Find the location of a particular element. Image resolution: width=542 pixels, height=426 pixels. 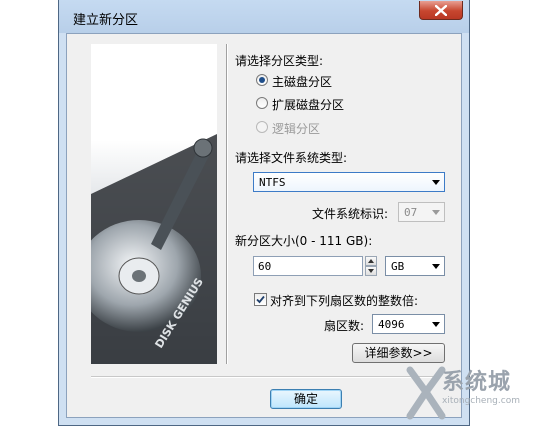

site-watermark: 系统城 xitongcheng.com is located at coordinates (473, 392).